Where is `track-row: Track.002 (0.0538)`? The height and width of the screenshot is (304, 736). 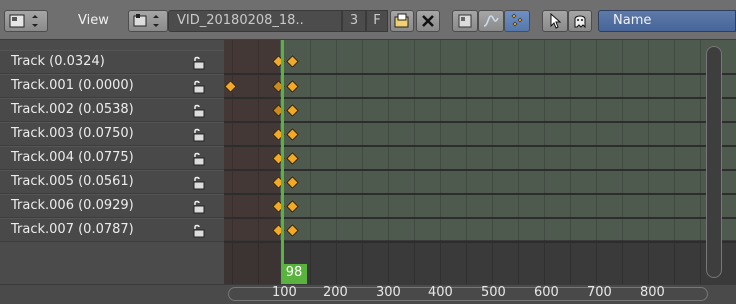 track-row: Track.002 (0.0538) is located at coordinates (112, 110).